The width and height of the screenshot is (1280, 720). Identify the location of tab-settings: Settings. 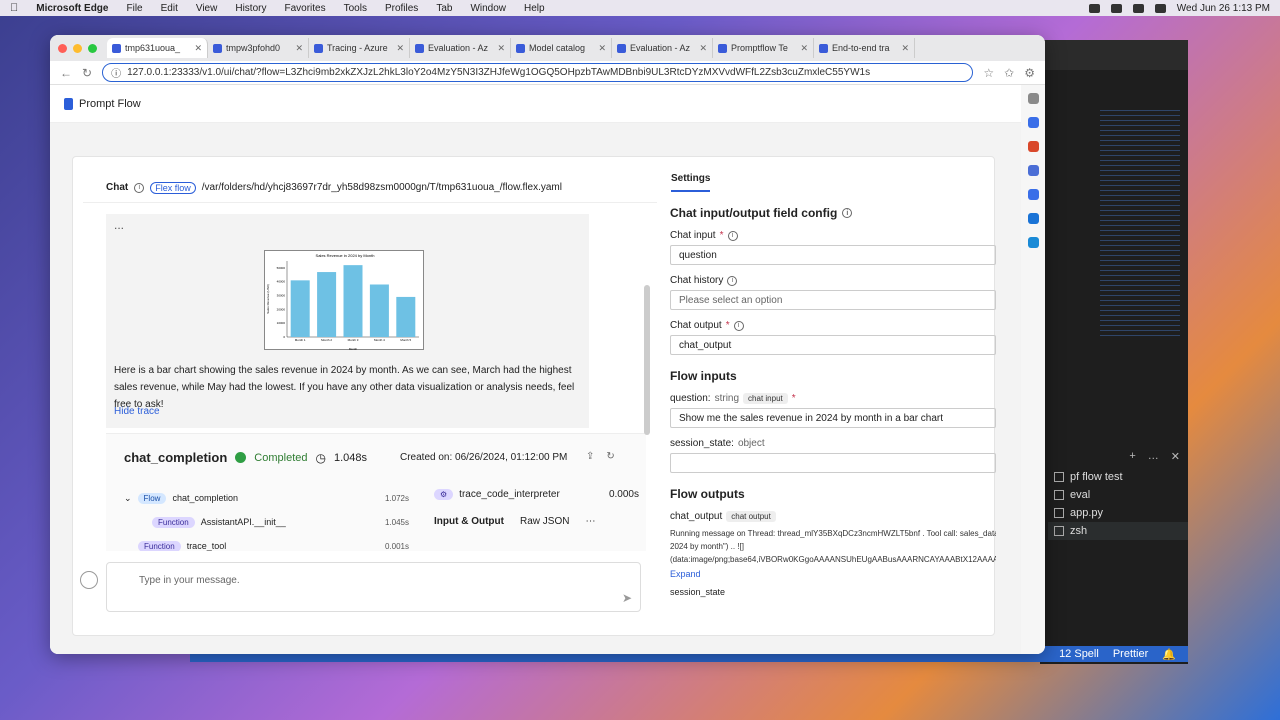
(691, 182).